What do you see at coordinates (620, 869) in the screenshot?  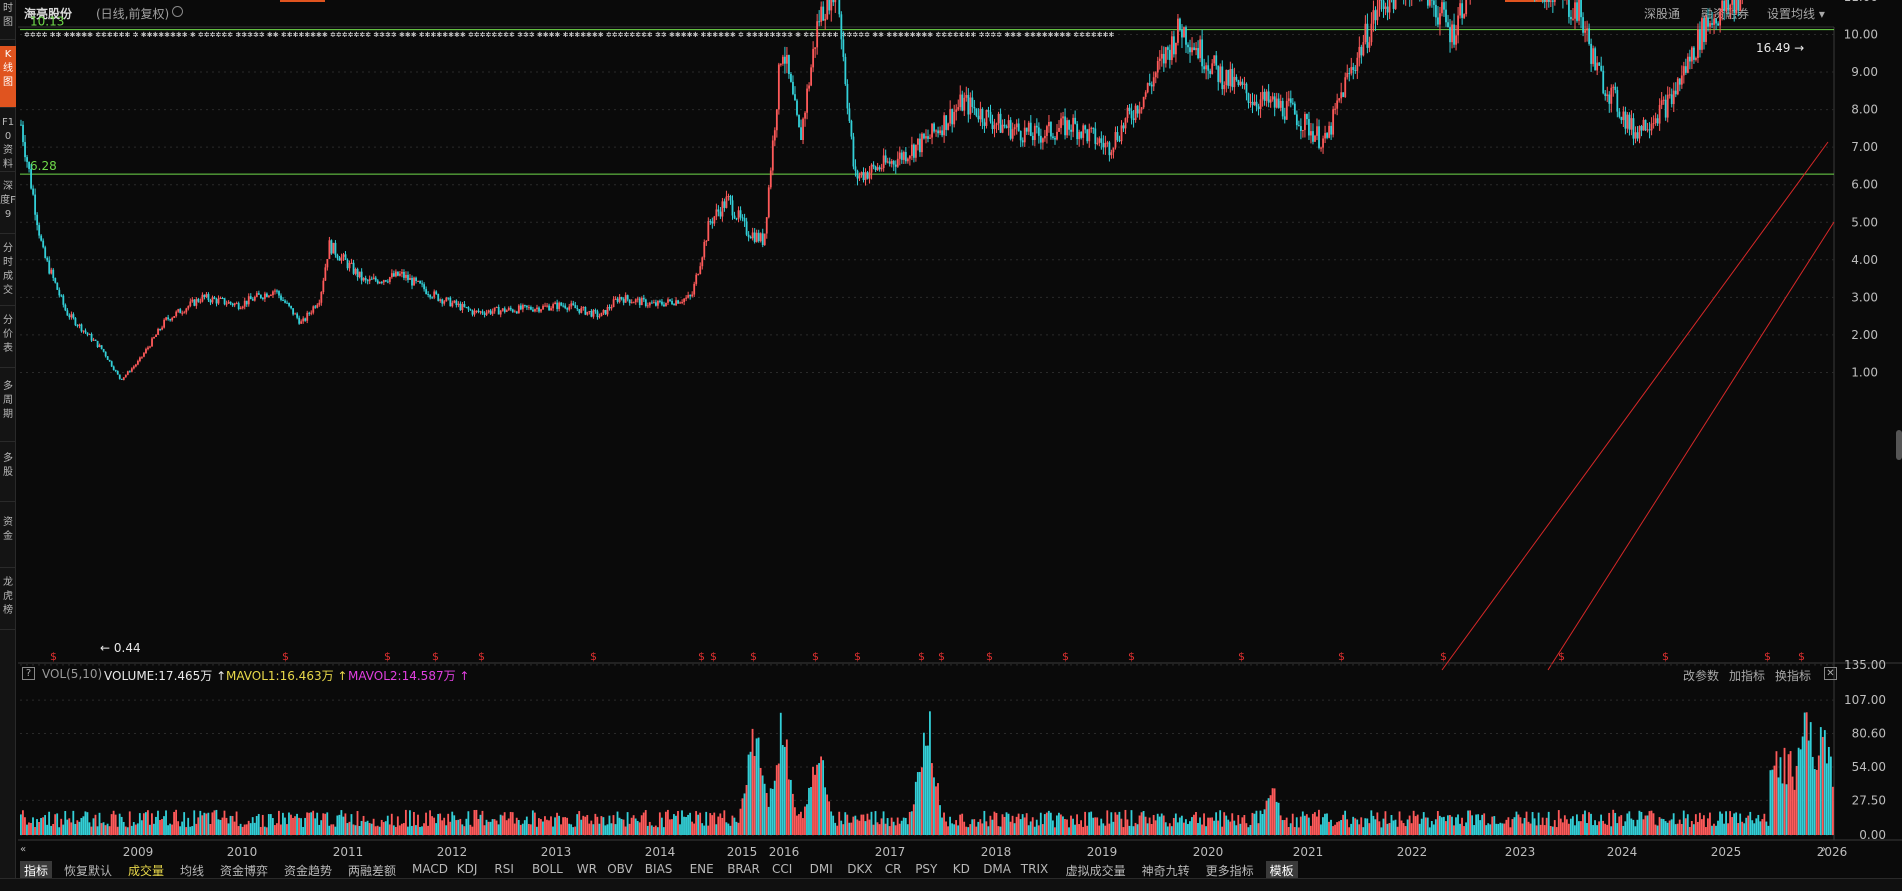 I see `indicator-tab-12: OBV` at bounding box center [620, 869].